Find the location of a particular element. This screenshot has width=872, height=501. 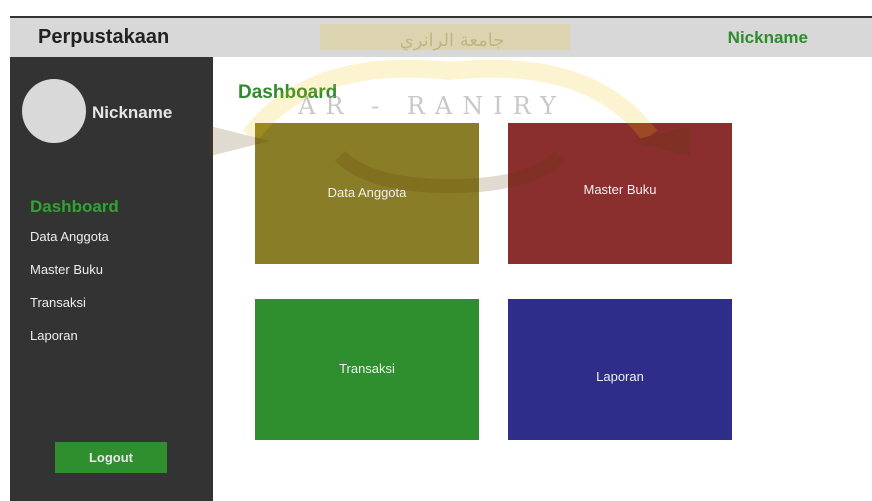

card-label: Laporan is located at coordinates (620, 376).